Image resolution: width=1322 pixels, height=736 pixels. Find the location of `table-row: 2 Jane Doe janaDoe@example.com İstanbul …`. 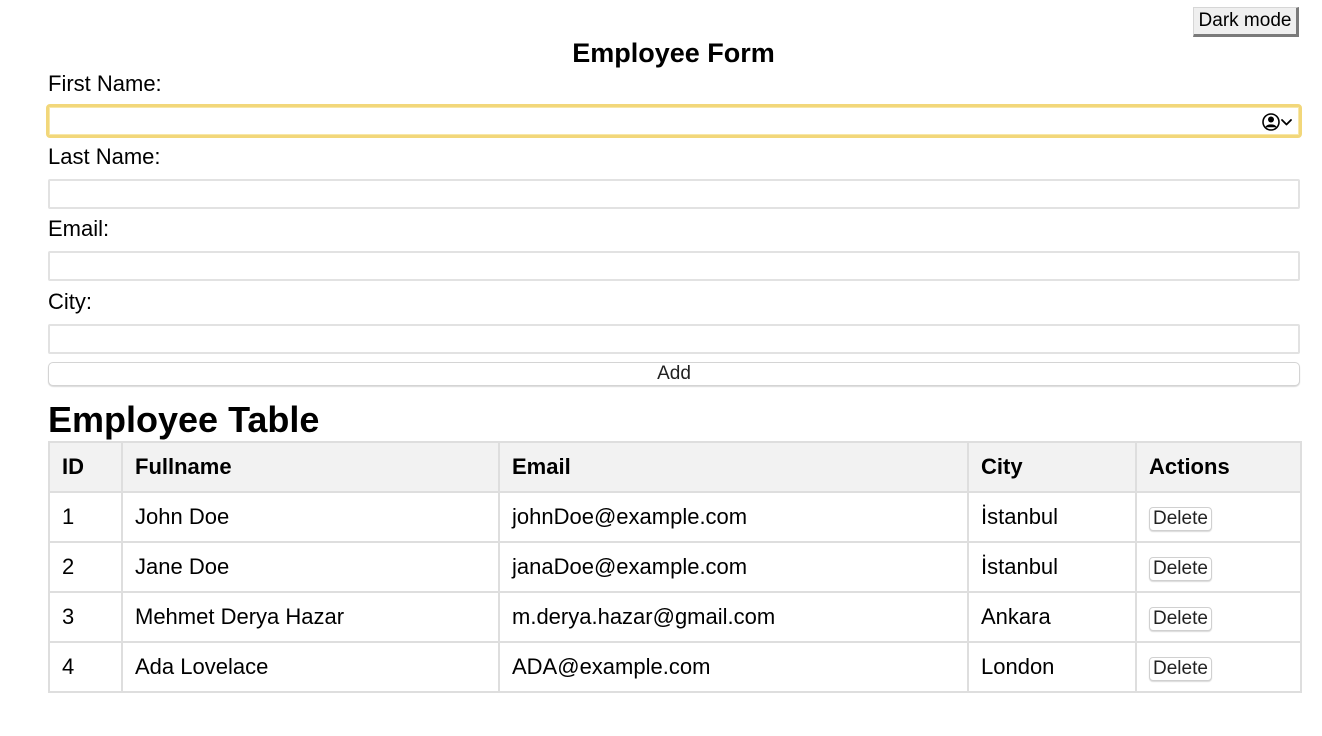

table-row: 2 Jane Doe janaDoe@example.com İstanbul … is located at coordinates (675, 567).